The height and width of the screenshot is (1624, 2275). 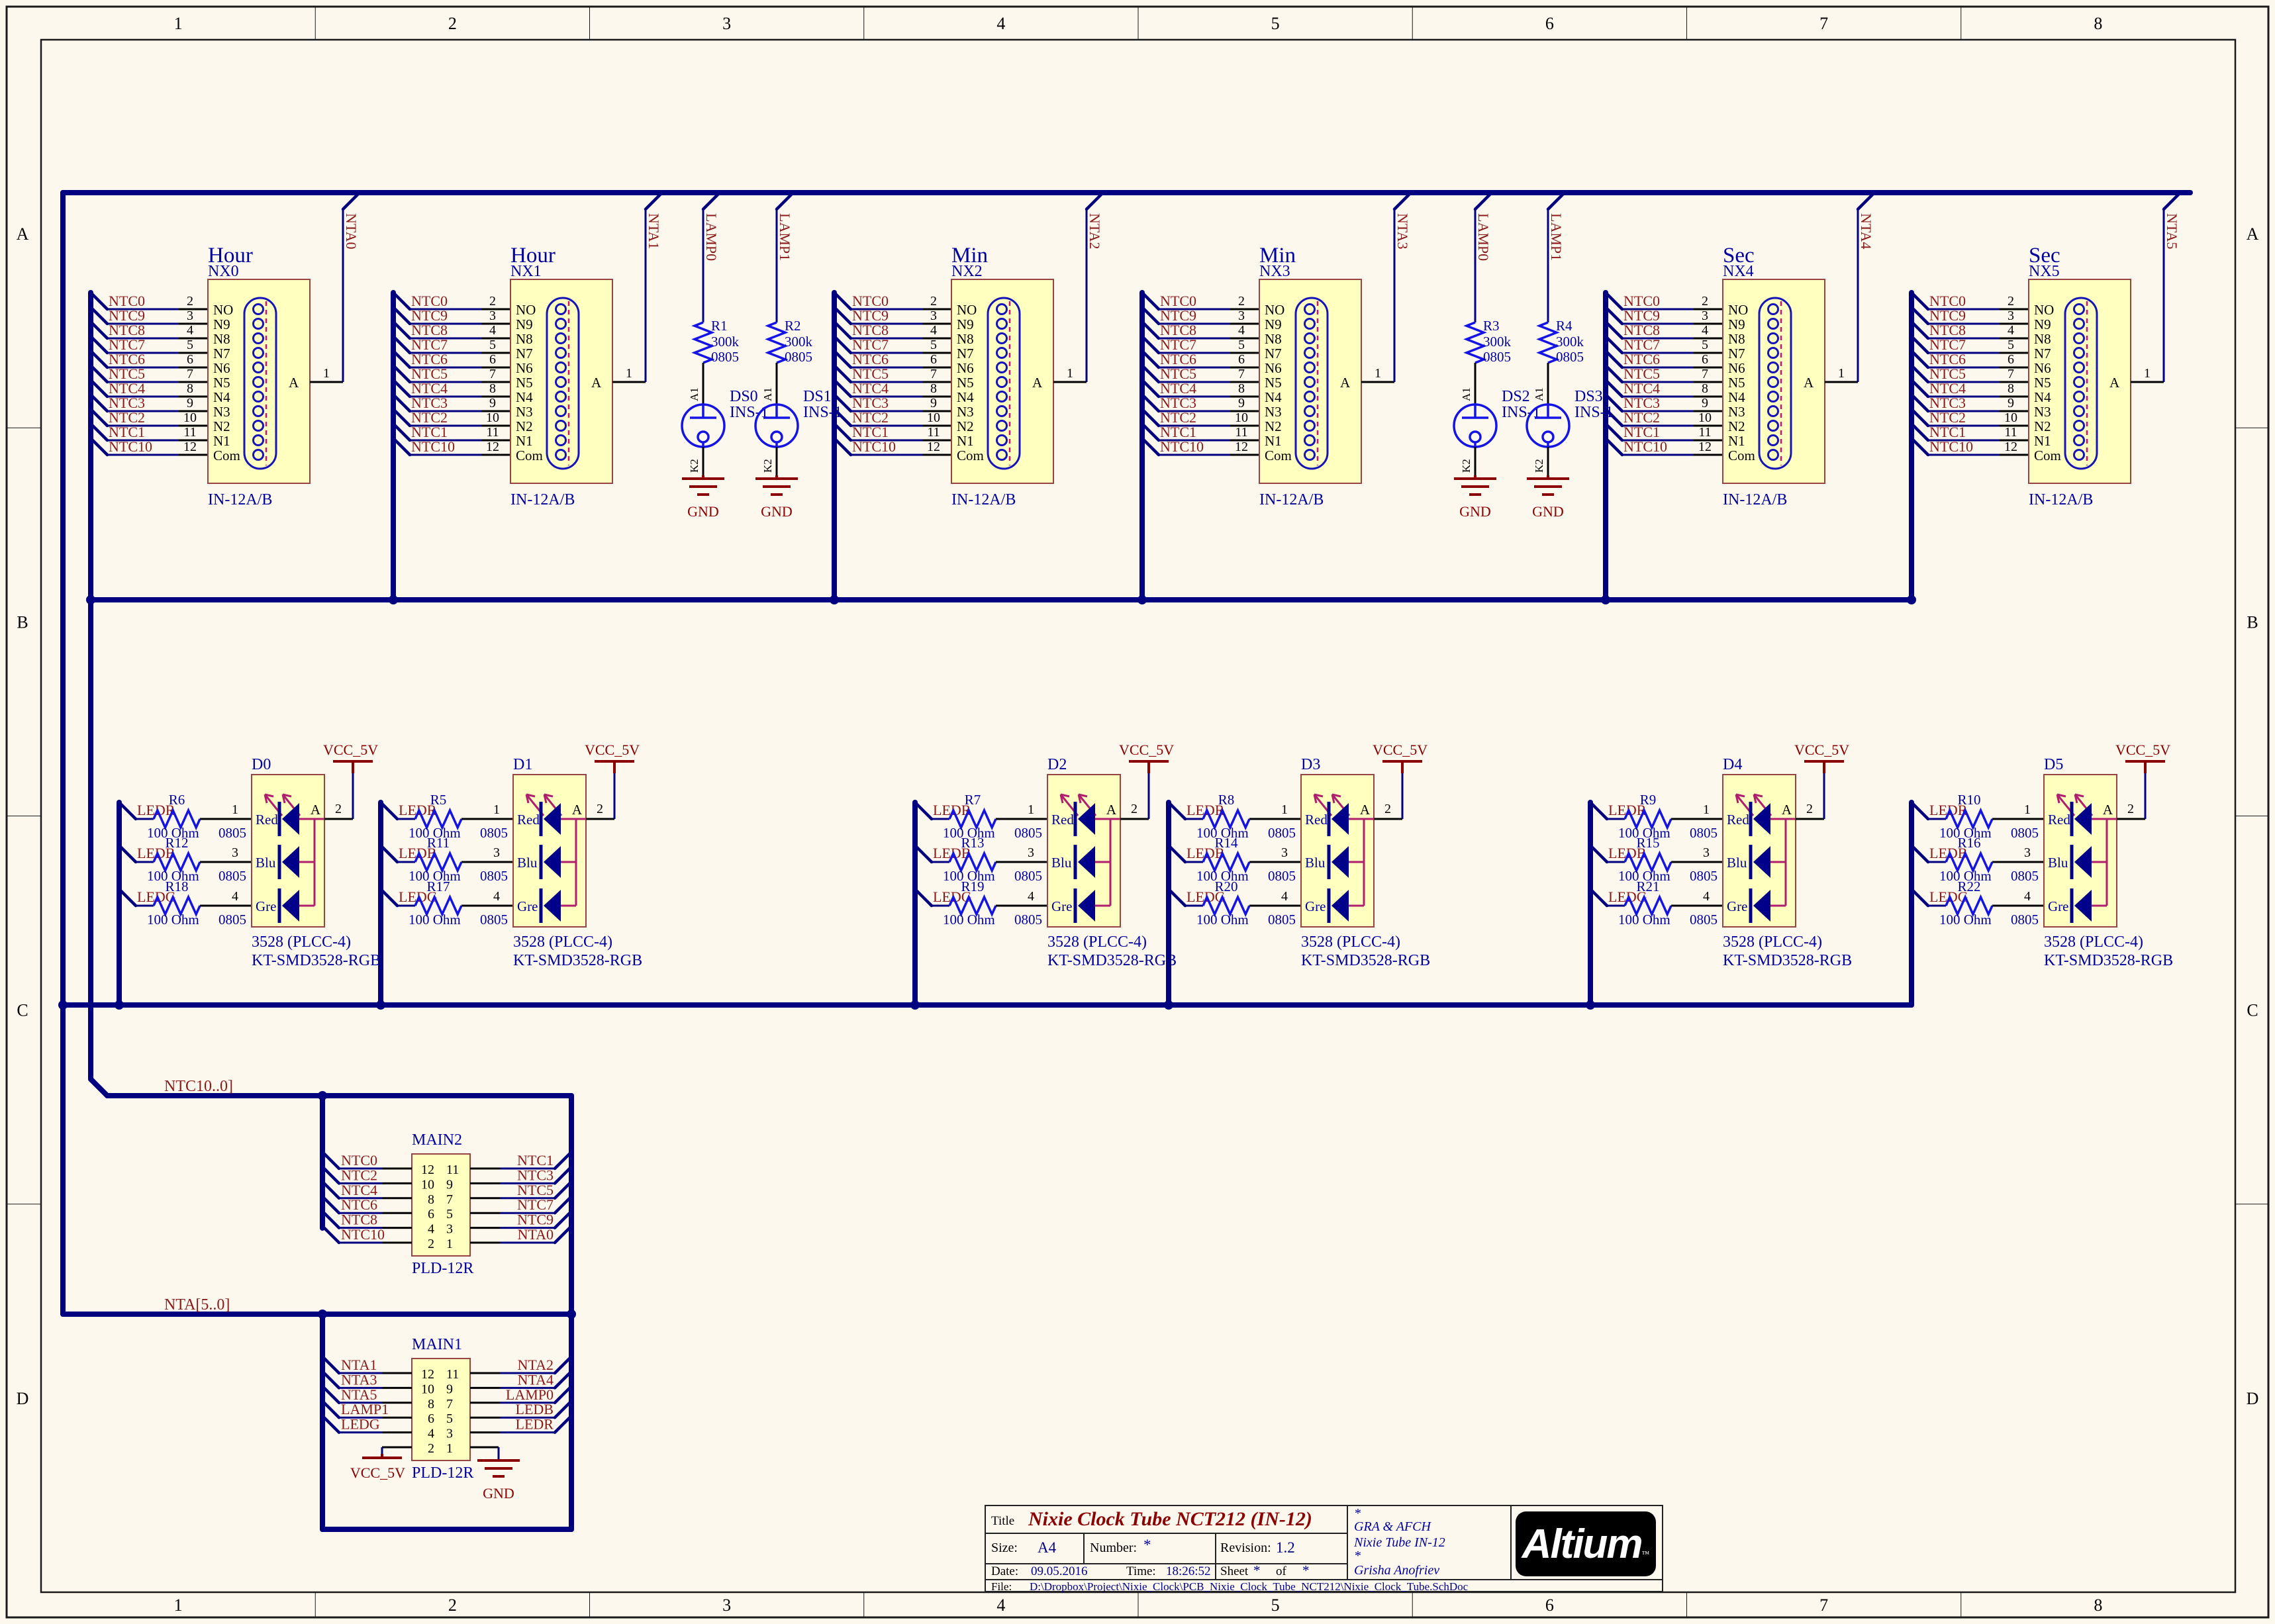 I want to click on vcc-label: VCC_5V, so click(x=377, y=1472).